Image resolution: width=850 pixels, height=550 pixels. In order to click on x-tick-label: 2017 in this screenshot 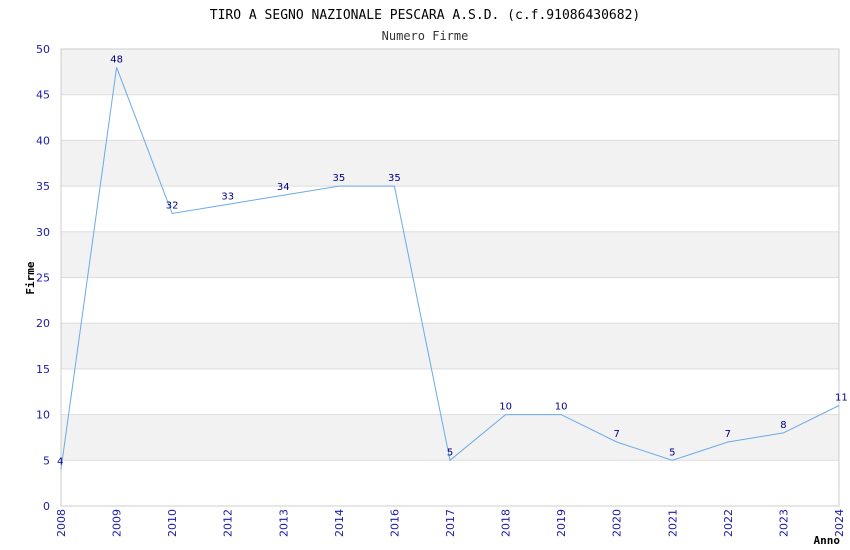, I will do `click(450, 523)`.